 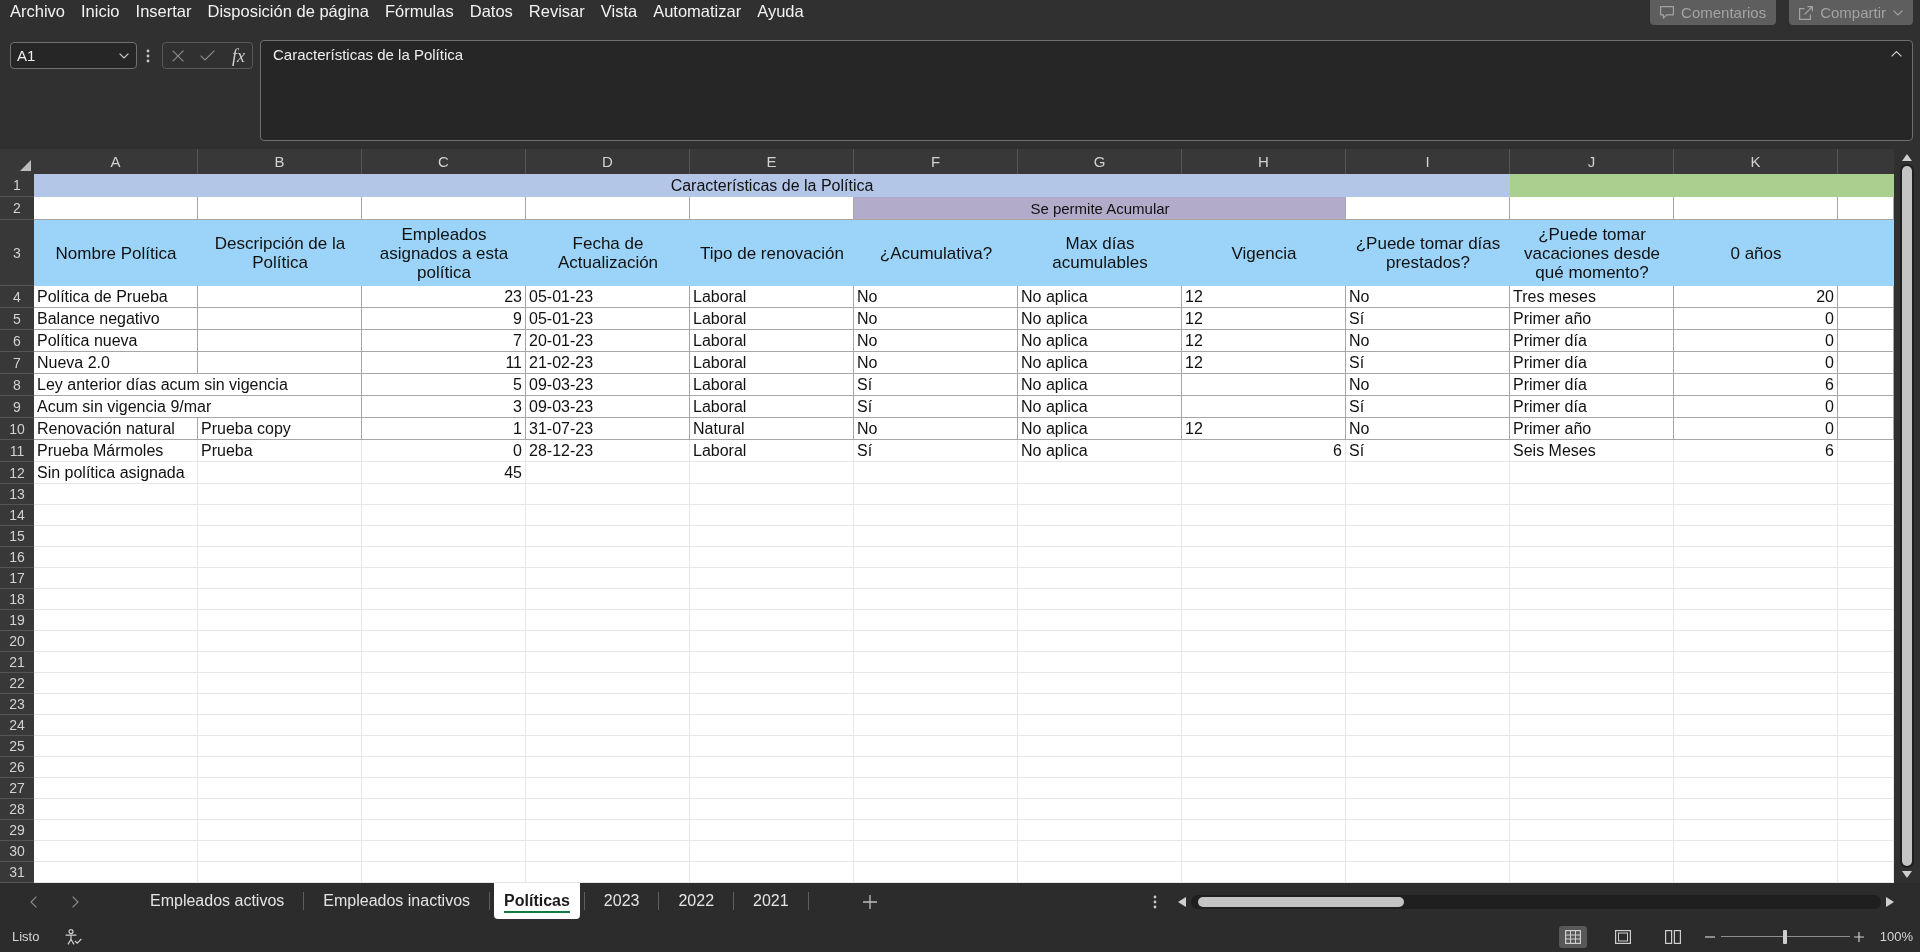 What do you see at coordinates (419, 11) in the screenshot?
I see `menu-item: Fórmulas` at bounding box center [419, 11].